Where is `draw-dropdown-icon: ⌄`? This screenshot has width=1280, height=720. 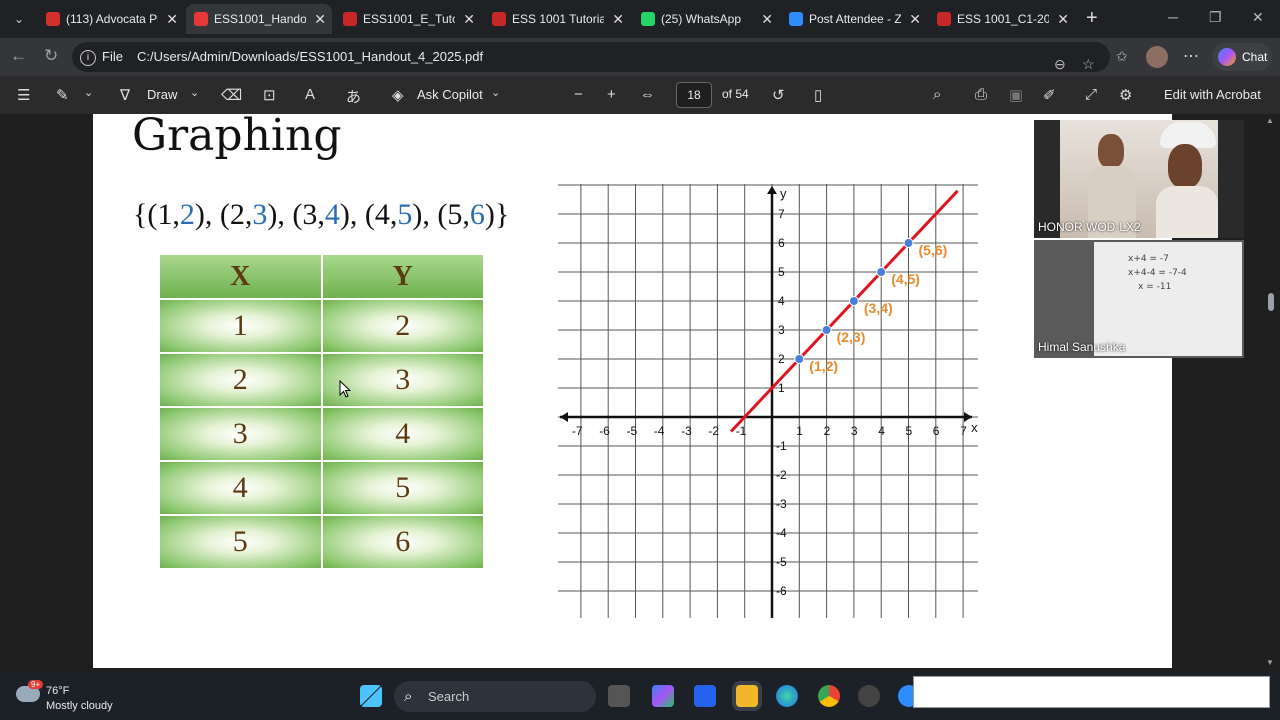 draw-dropdown-icon: ⌄ is located at coordinates (194, 92).